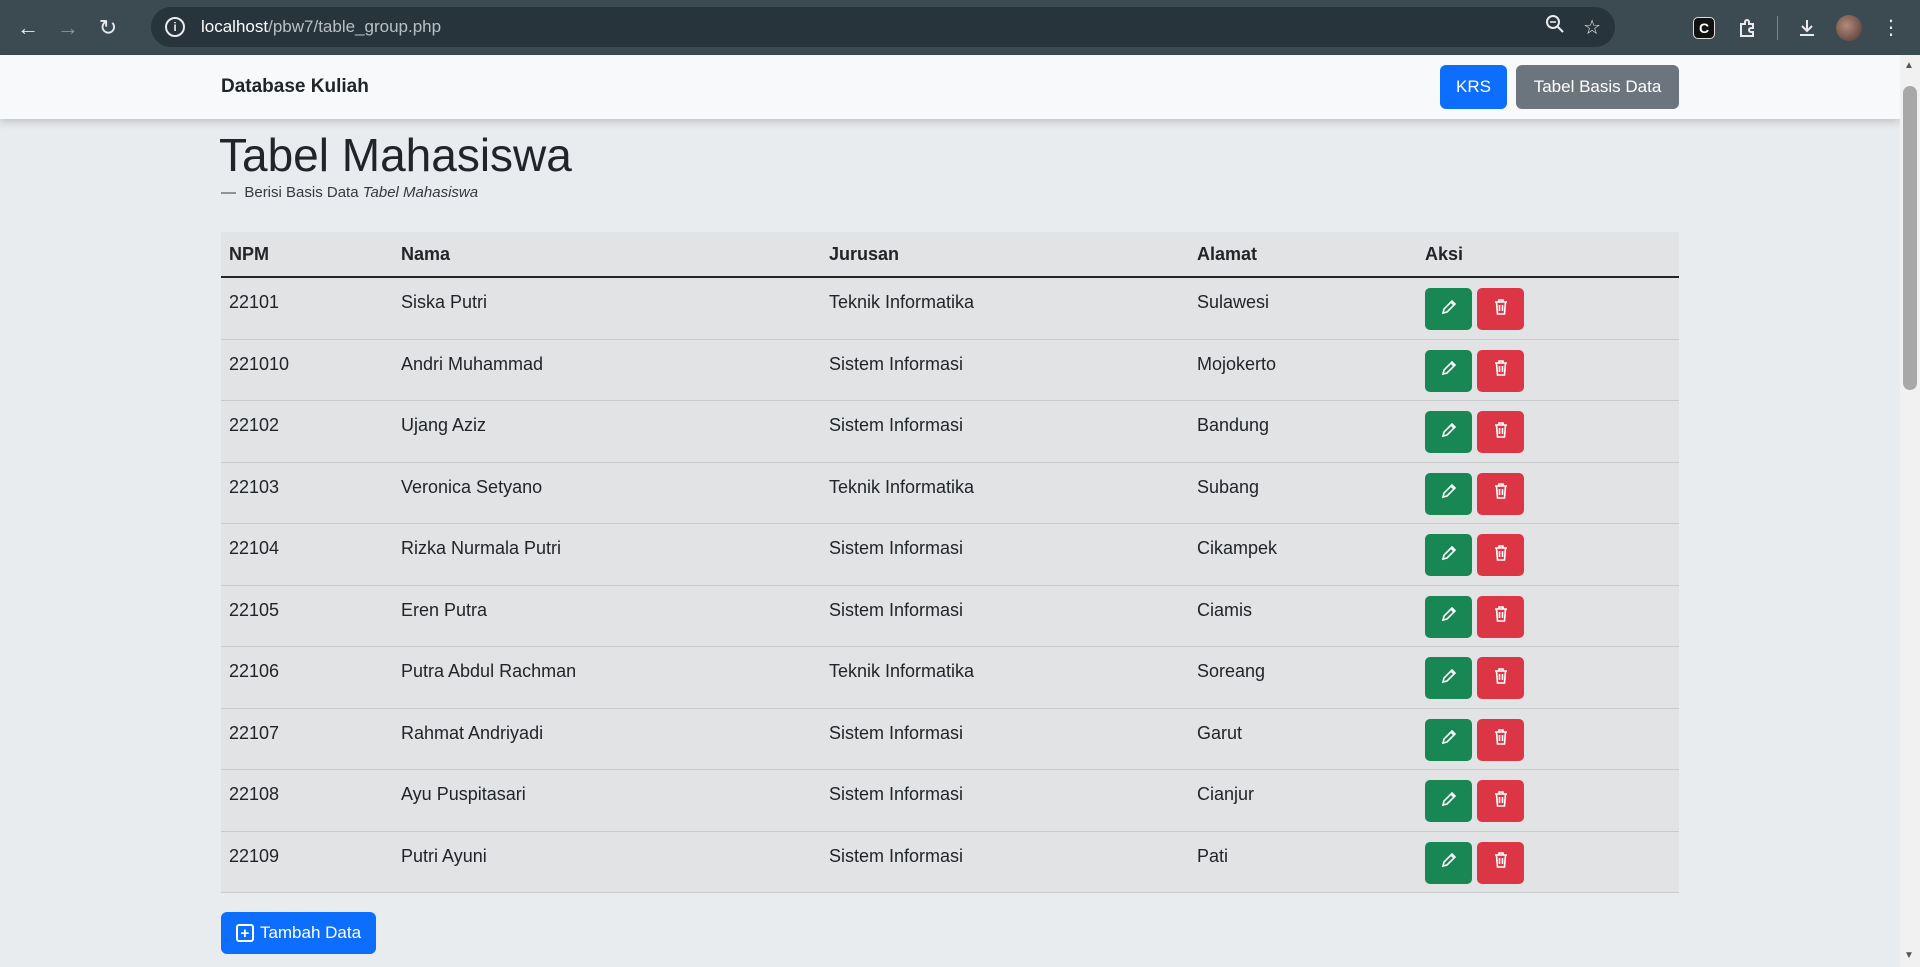  What do you see at coordinates (1909, 955) in the screenshot?
I see `scroll-down-arrow-icon: ▼` at bounding box center [1909, 955].